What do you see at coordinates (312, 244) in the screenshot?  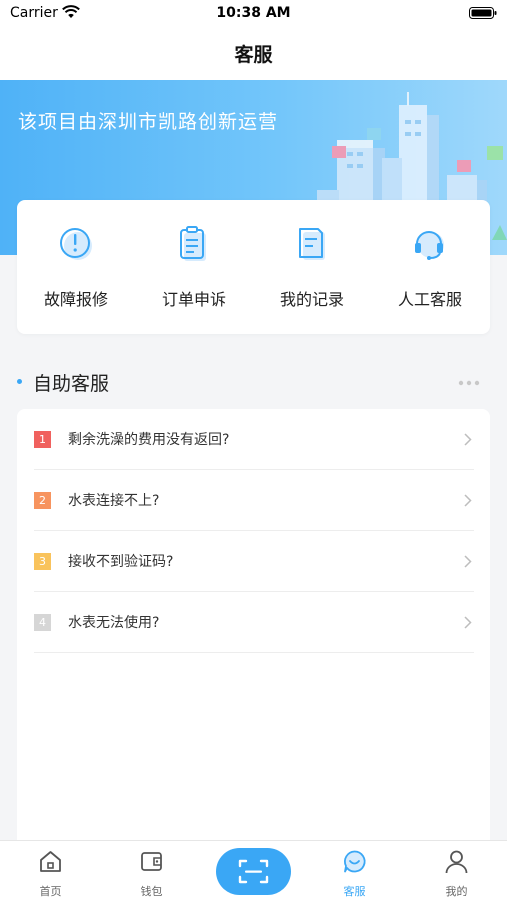 I see `document-icon` at bounding box center [312, 244].